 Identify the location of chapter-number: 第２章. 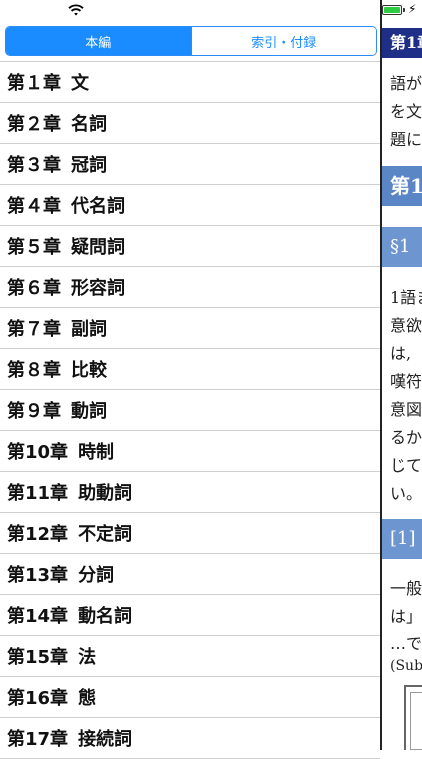
(34, 124).